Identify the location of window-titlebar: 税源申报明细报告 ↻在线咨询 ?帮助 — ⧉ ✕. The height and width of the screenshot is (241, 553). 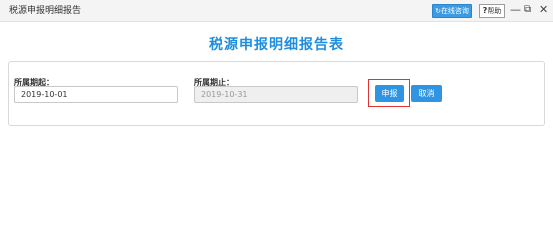
(276, 11).